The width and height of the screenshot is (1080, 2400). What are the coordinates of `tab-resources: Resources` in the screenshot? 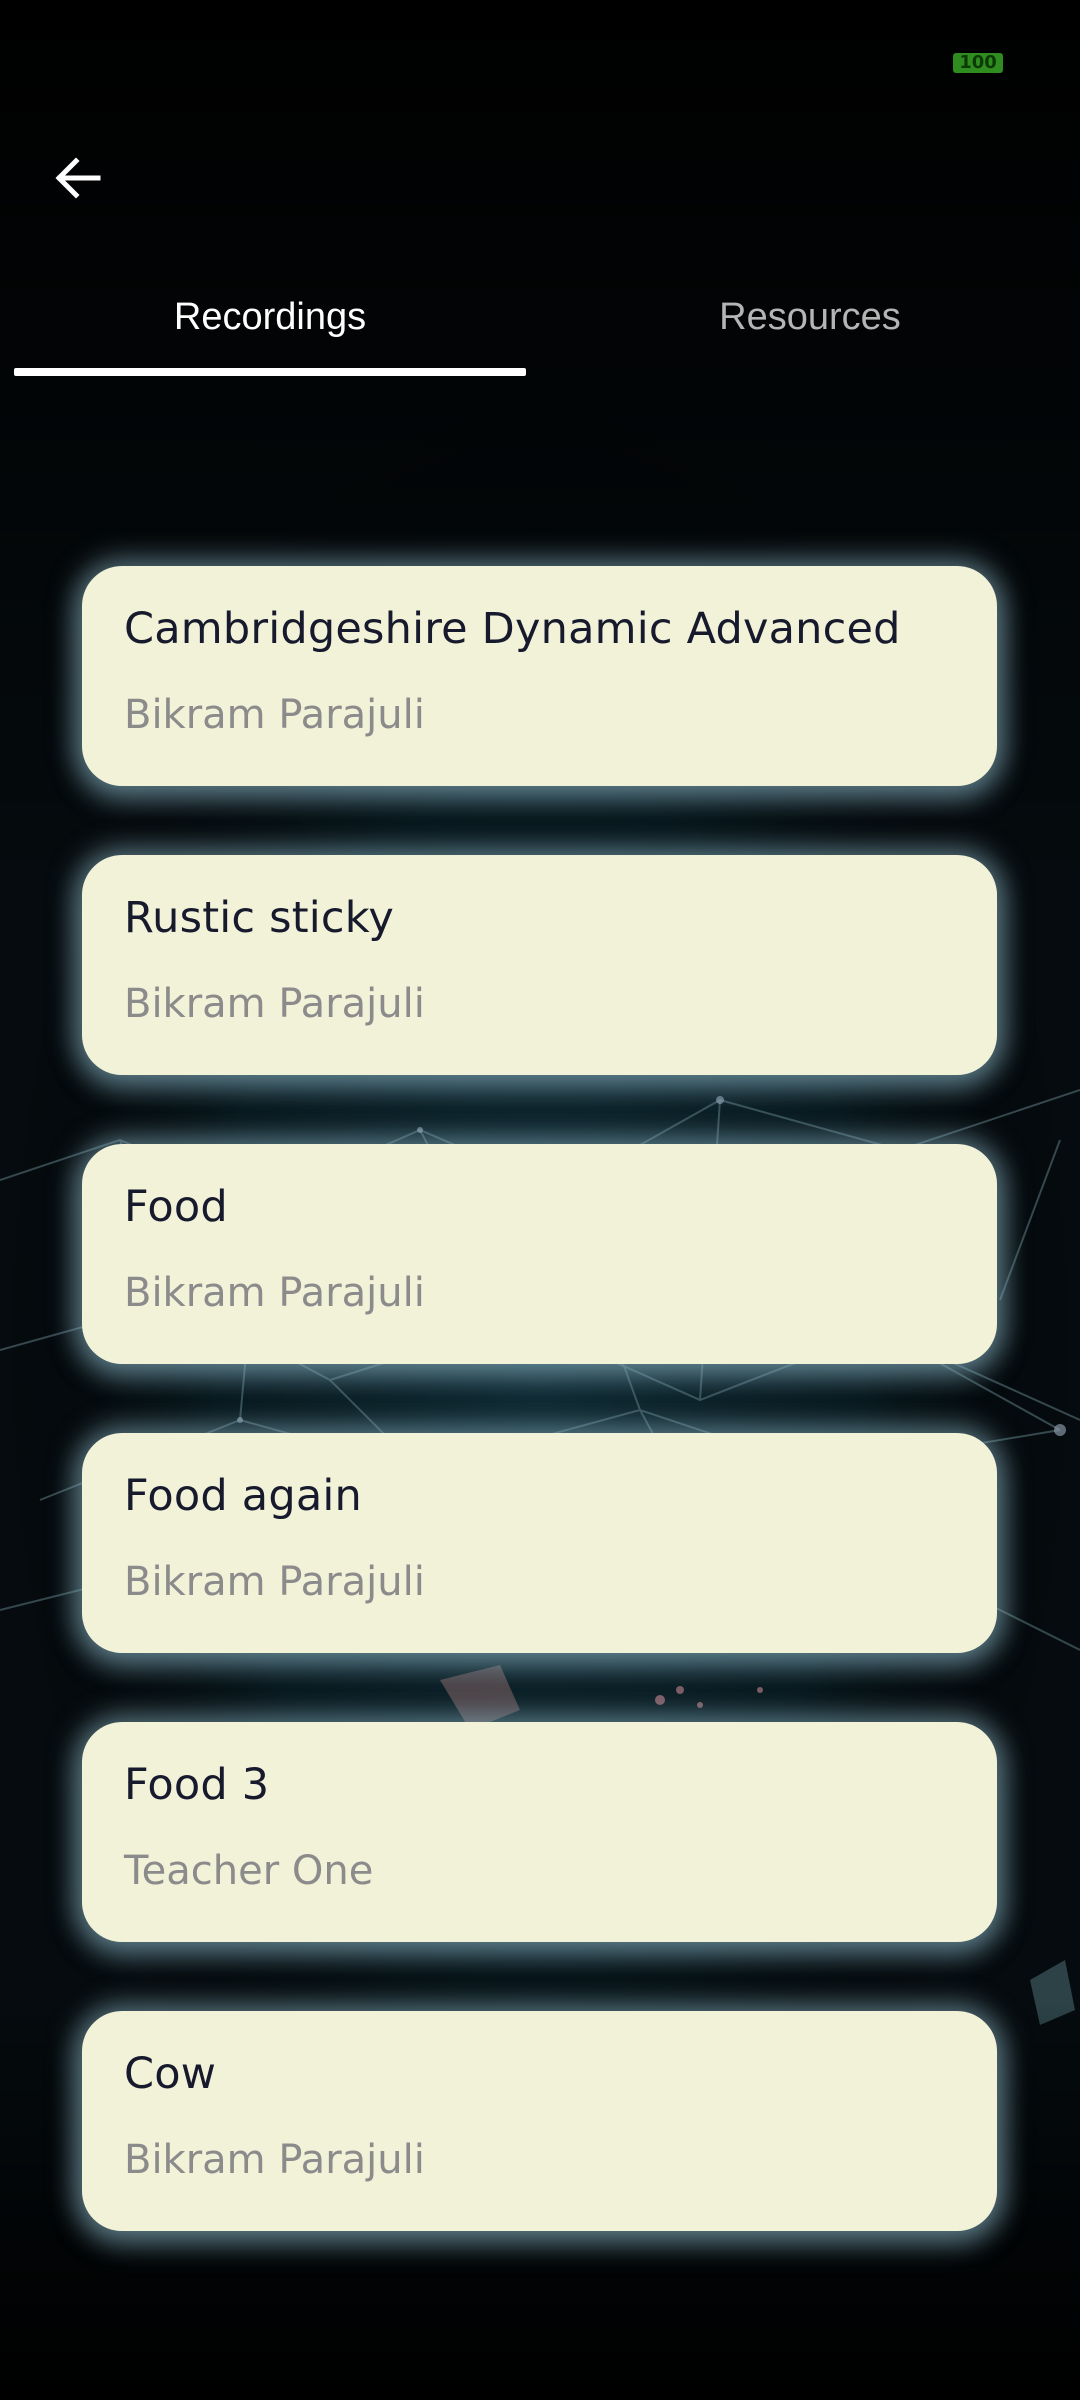 It's located at (810, 322).